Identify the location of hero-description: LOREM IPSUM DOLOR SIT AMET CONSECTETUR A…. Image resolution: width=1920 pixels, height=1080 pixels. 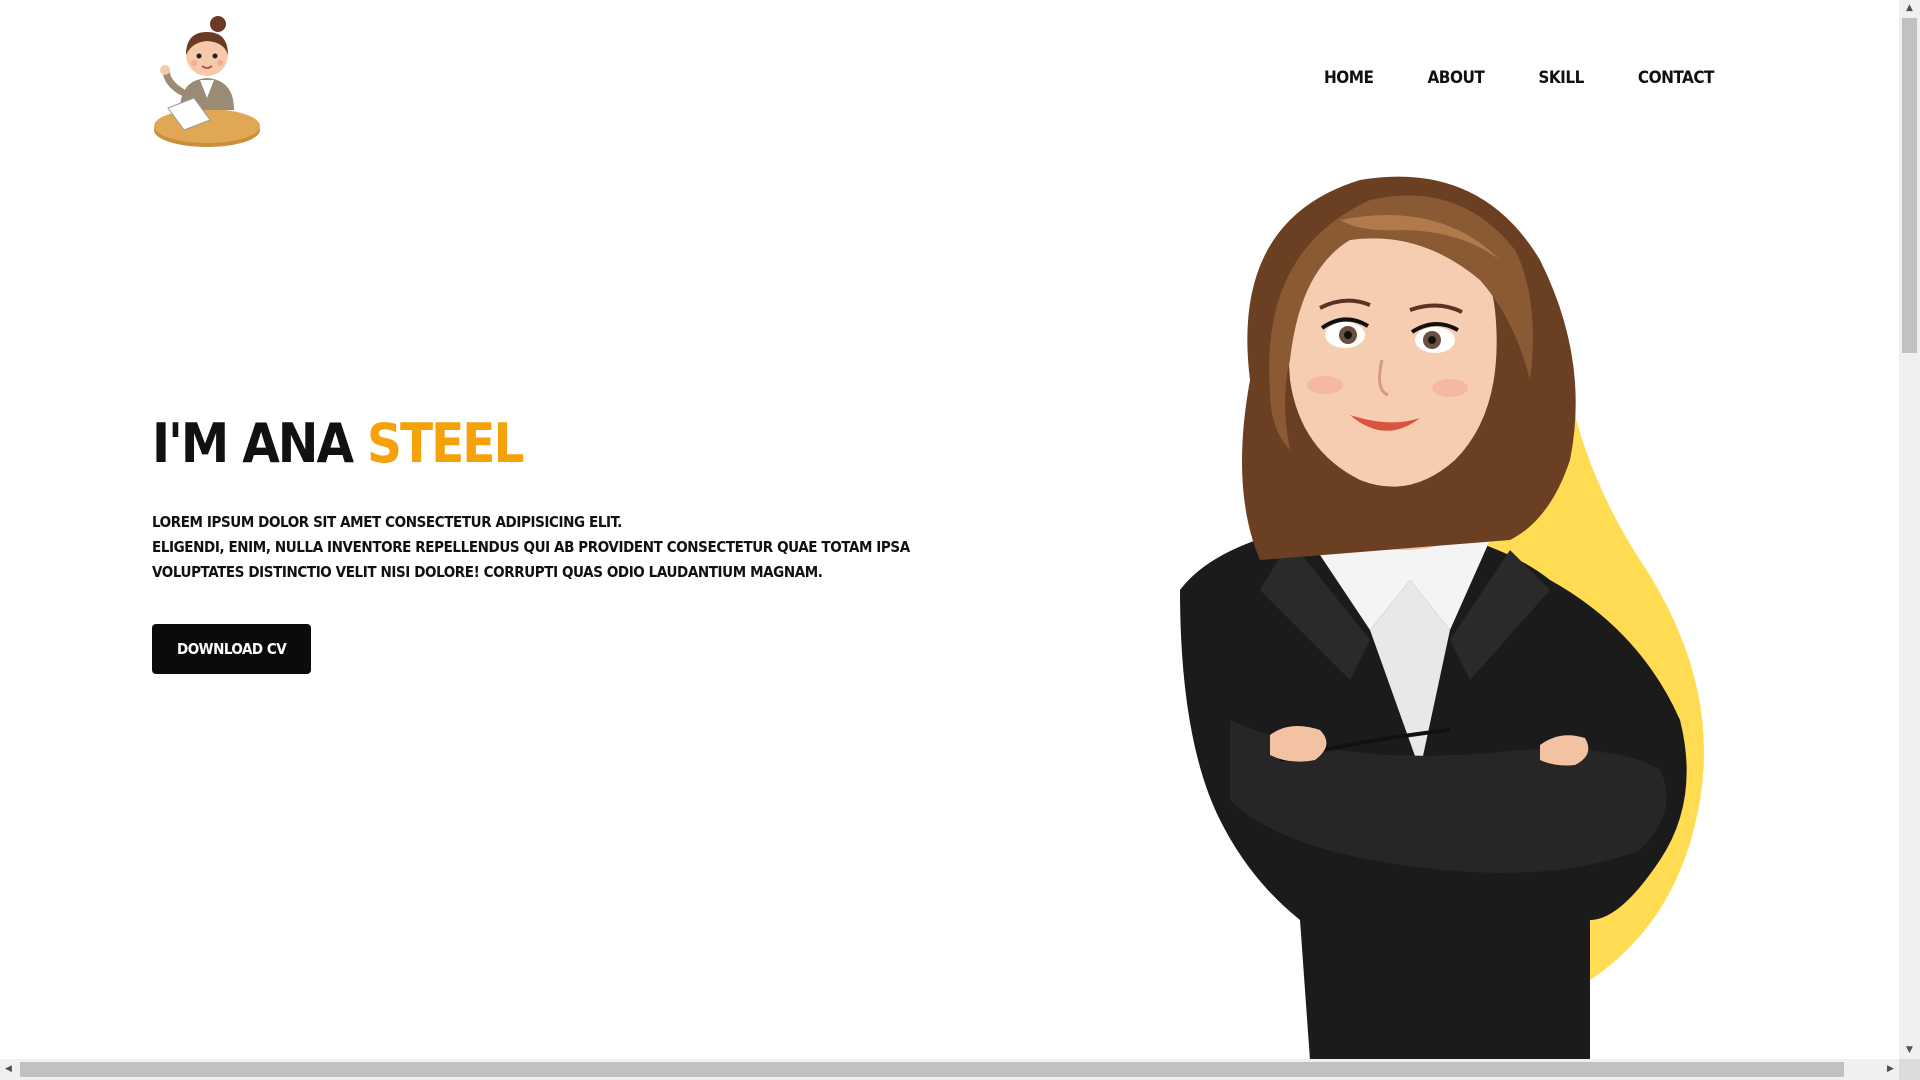
(532, 547).